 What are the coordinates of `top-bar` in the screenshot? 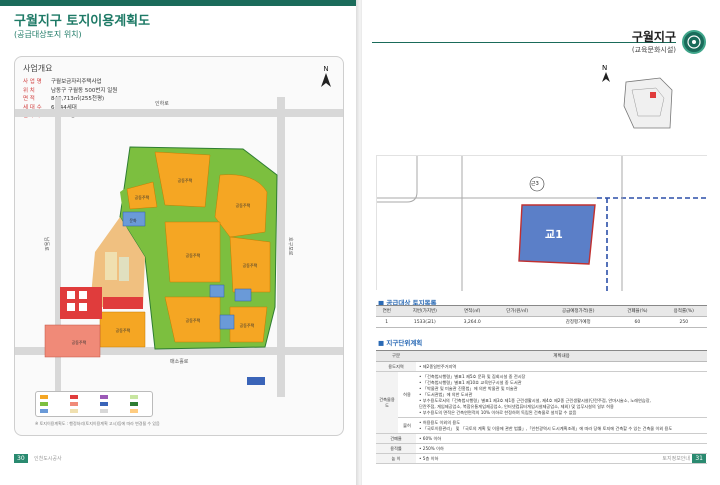 It's located at (179, 3).